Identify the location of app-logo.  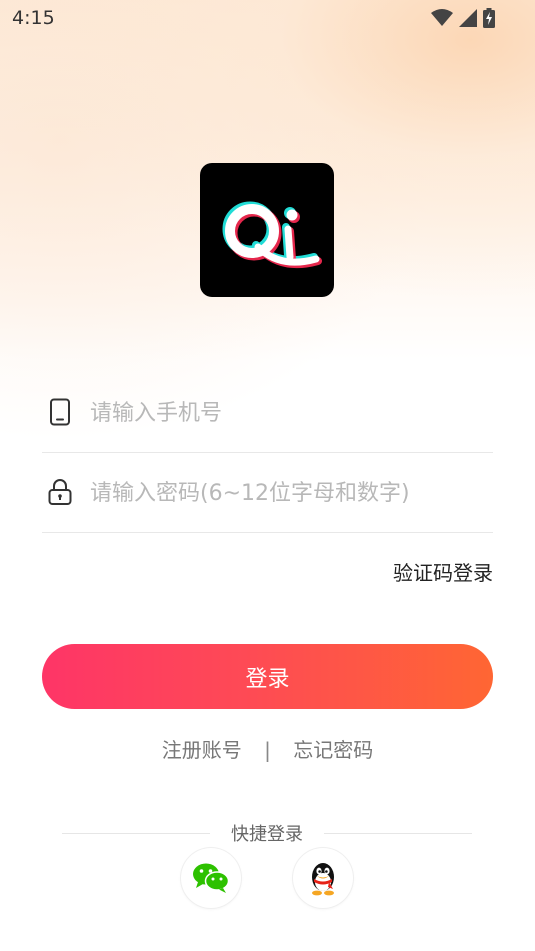
(267, 230).